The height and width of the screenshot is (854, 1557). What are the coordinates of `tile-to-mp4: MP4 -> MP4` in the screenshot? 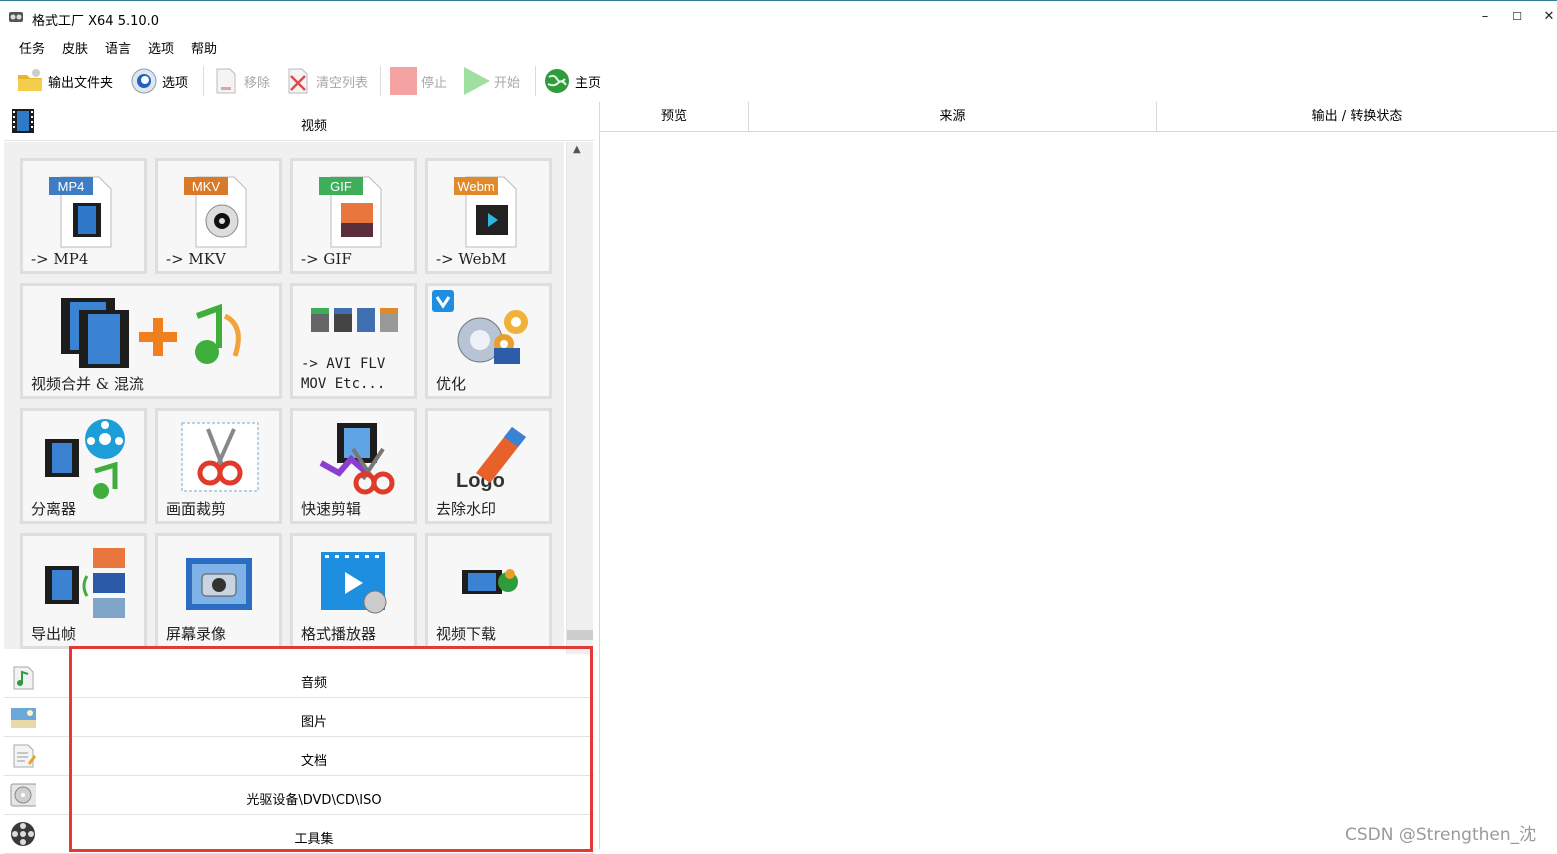 It's located at (83, 216).